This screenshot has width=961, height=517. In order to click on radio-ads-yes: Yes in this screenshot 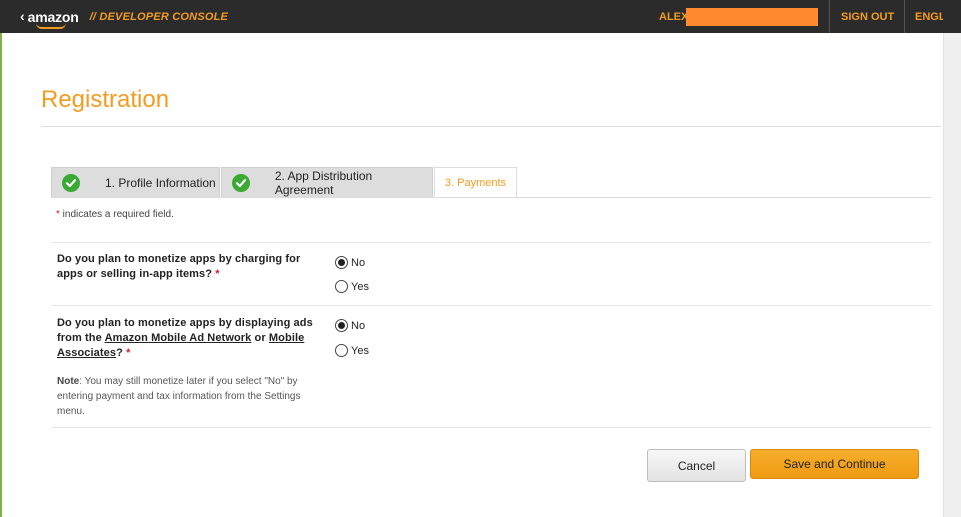, I will do `click(352, 350)`.